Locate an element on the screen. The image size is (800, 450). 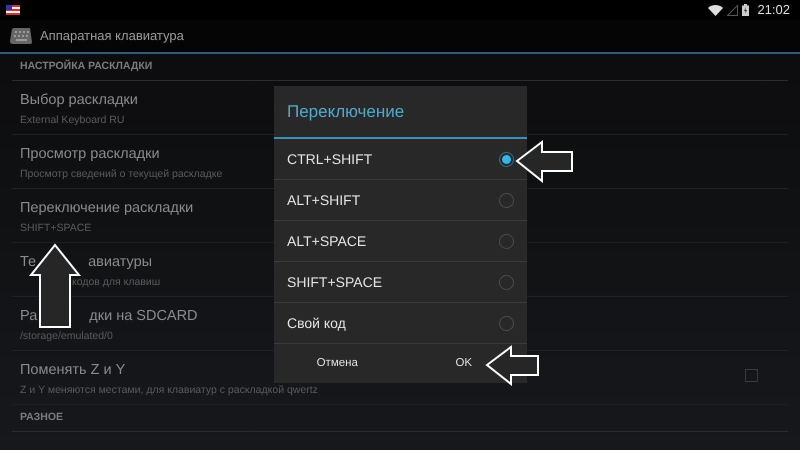
section-header: НАСТРОЙКА РАСКЛАДКИ is located at coordinates (86, 66).